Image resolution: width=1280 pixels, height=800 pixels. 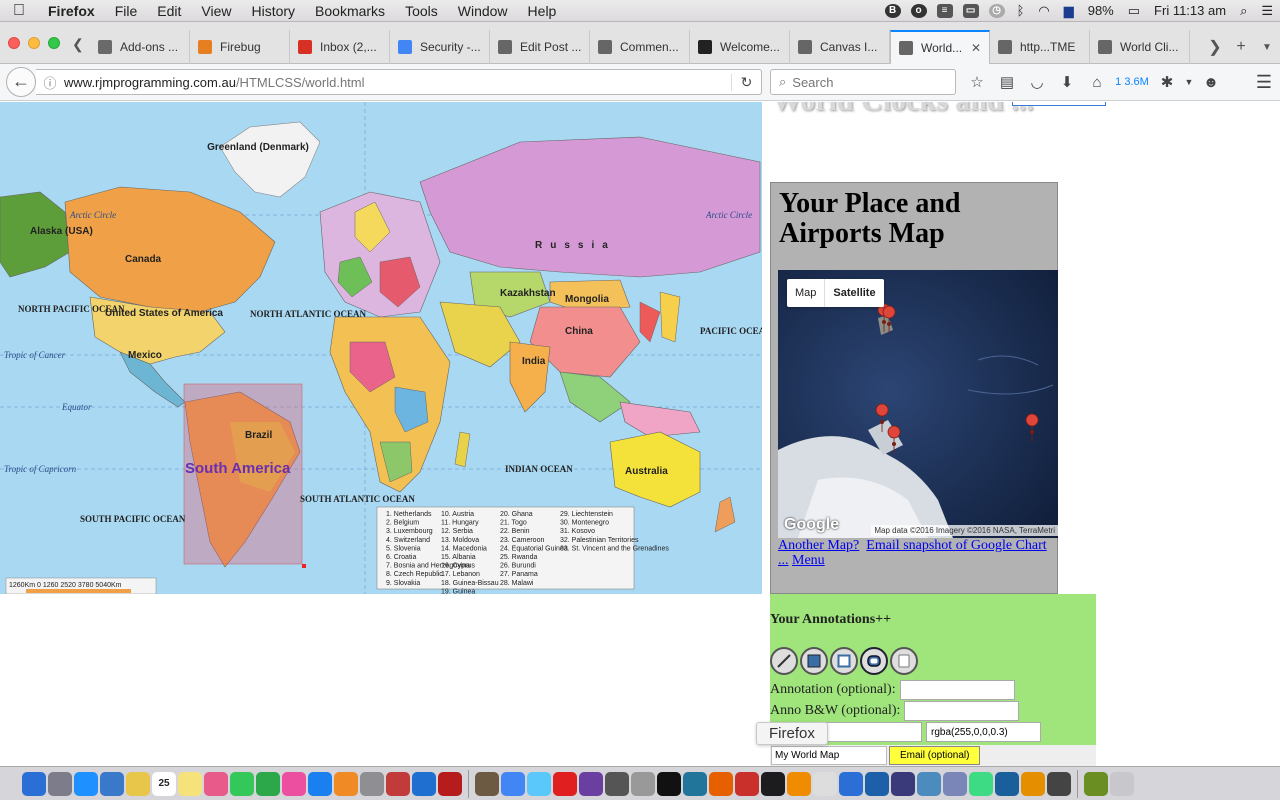 I want to click on search-bar: ⌕, so click(x=863, y=82).